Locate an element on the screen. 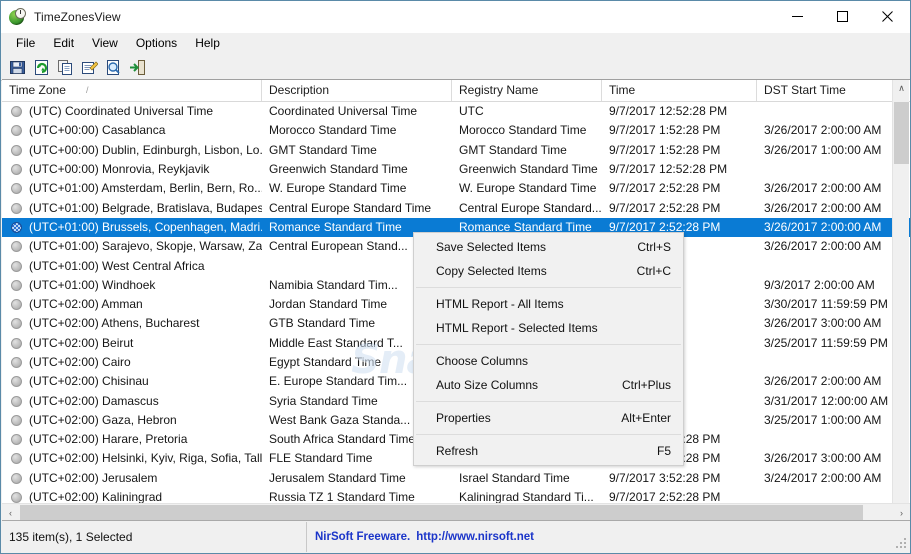 The width and height of the screenshot is (911, 554). menu-item-view: View is located at coordinates (105, 43).